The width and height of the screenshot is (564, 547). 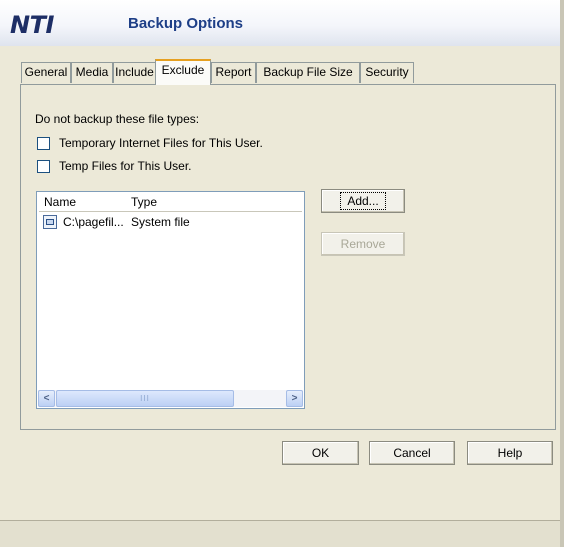 I want to click on temp-internet-files-option: Temporary Internet Files for This User., so click(x=150, y=143).